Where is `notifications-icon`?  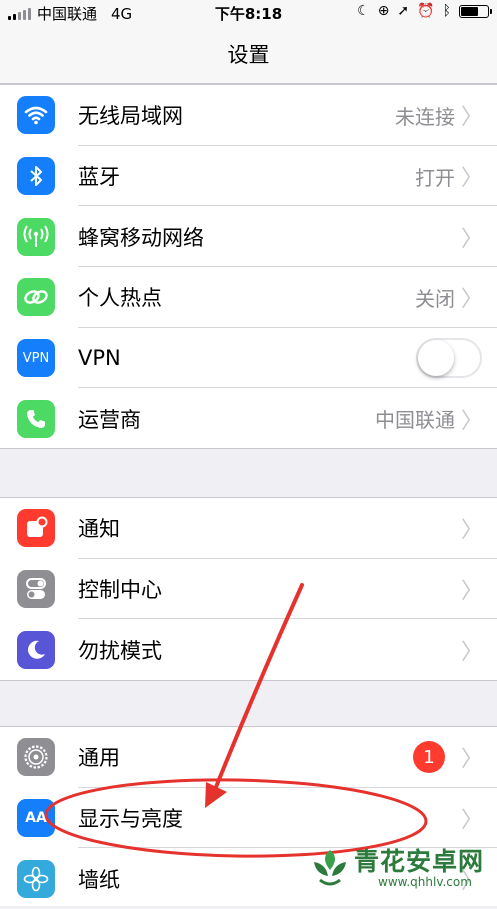 notifications-icon is located at coordinates (36, 528).